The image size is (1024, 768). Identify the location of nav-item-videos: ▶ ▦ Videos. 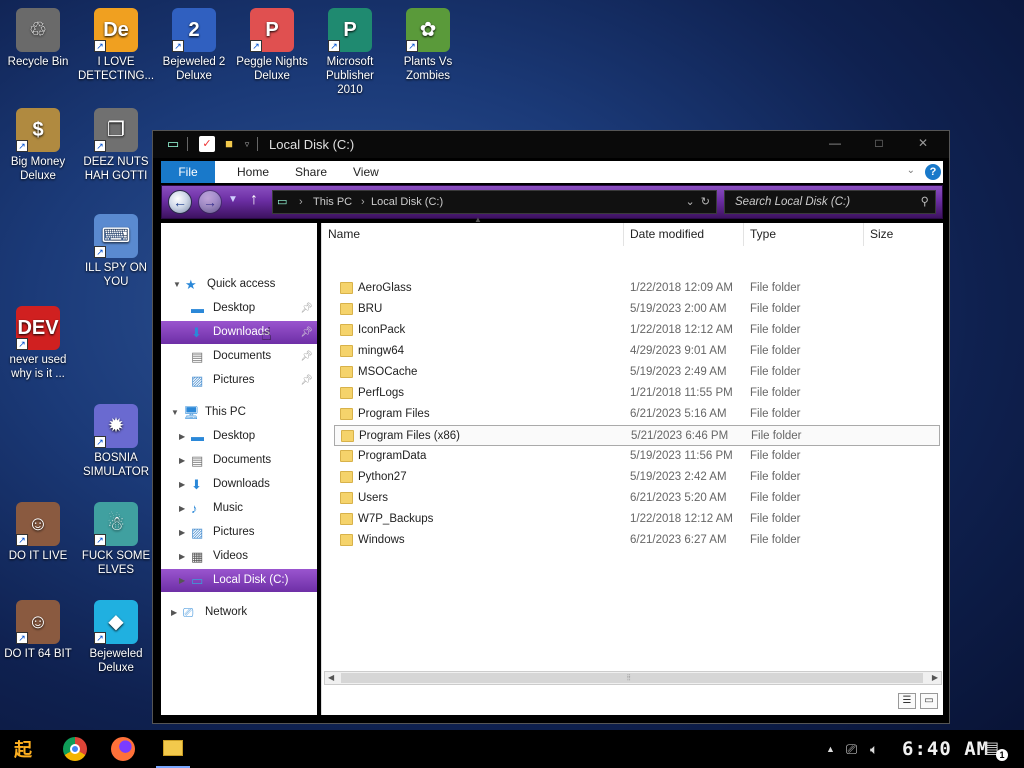
(239, 556).